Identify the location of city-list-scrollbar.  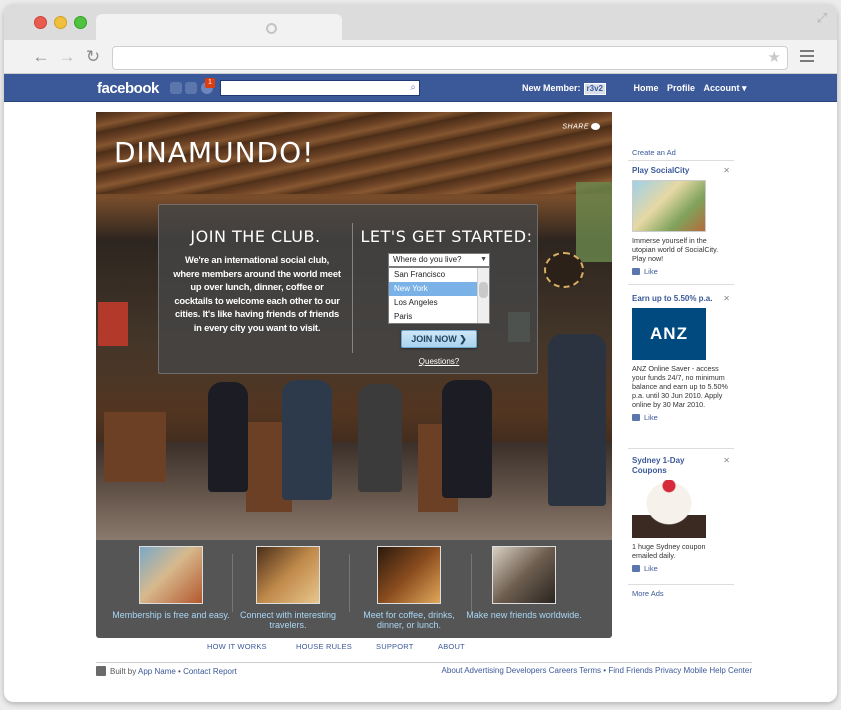
(483, 295).